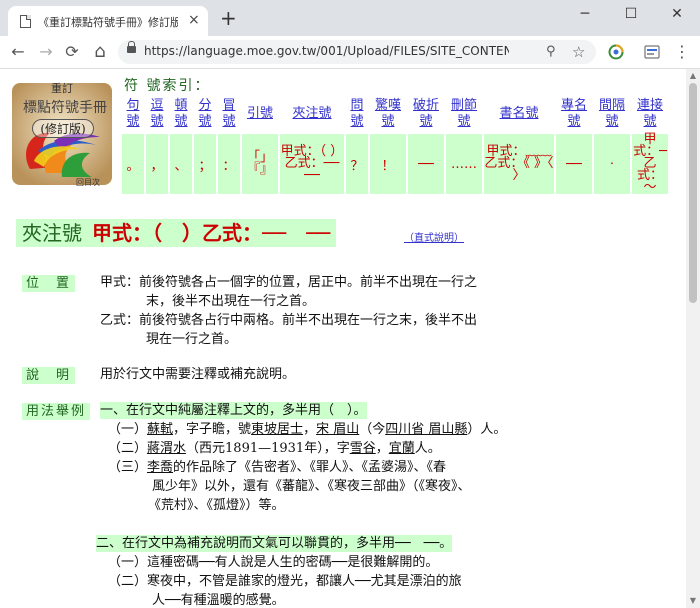  Describe the element at coordinates (274, 543) in the screenshot. I see `usage-heading-2: 二、在行文中為補充說明而文氣可以聯貫的，多半用── ──。` at that location.